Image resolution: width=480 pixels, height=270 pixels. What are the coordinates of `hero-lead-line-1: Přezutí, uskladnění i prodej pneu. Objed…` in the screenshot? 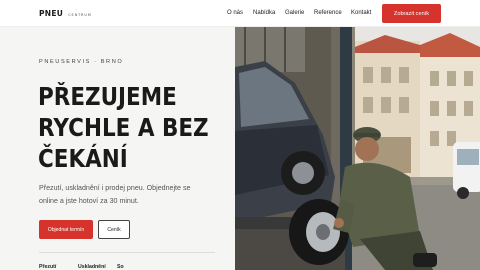 It's located at (115, 188).